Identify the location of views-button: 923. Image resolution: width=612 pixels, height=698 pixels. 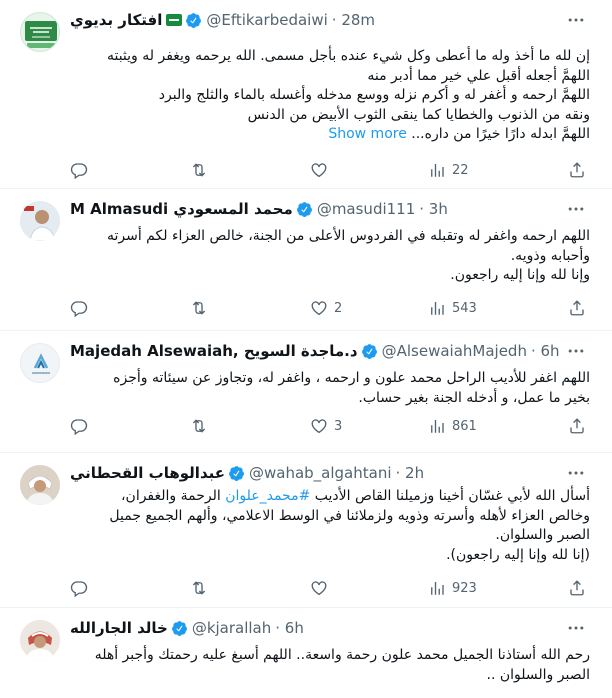
(452, 588).